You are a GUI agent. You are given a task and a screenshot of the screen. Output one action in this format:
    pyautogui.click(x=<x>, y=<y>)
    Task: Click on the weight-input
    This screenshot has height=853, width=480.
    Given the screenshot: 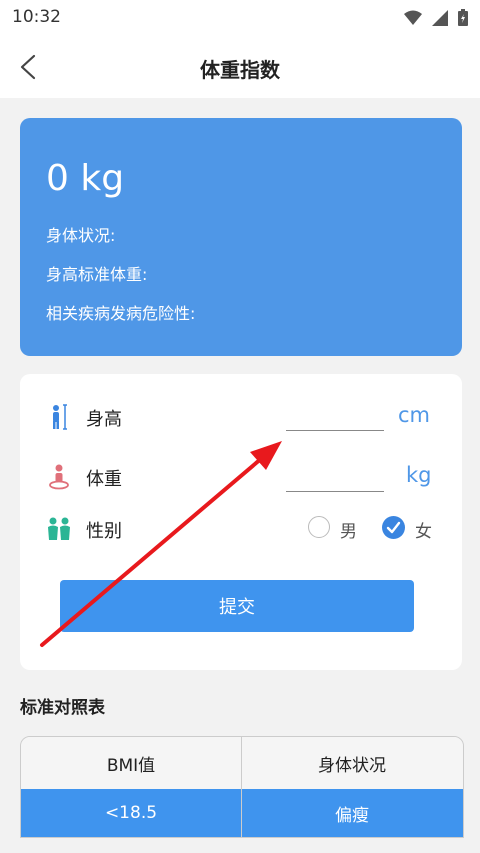 What is the action you would take?
    pyautogui.click(x=335, y=475)
    